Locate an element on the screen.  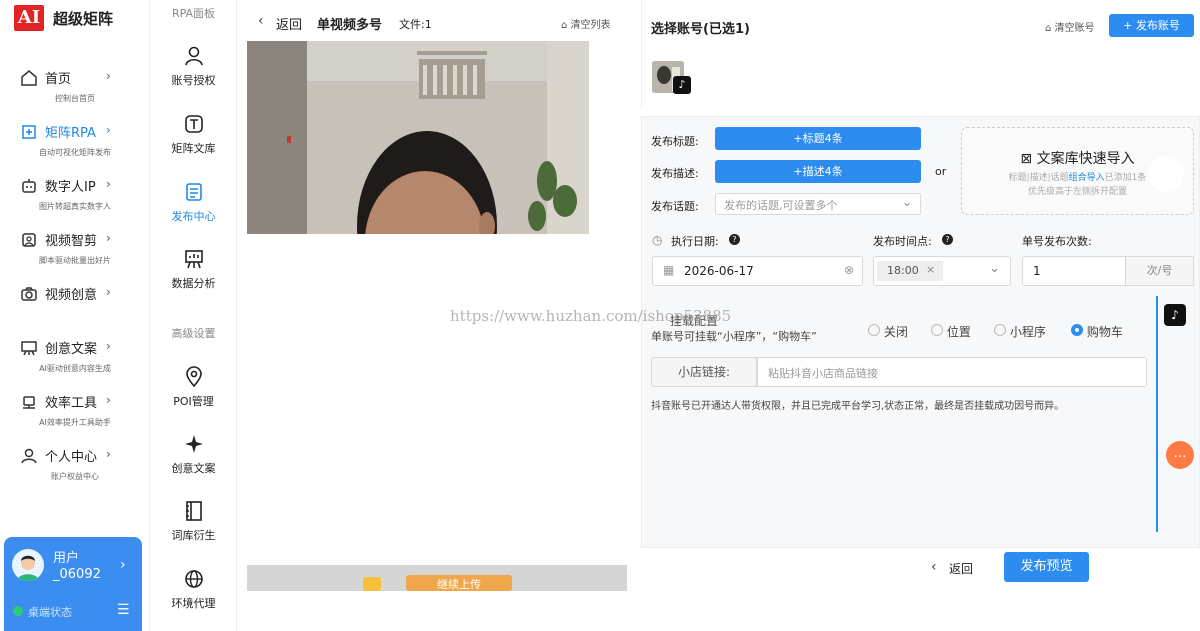
sidebar-item-label: 视频智剪 is located at coordinates (71, 241).